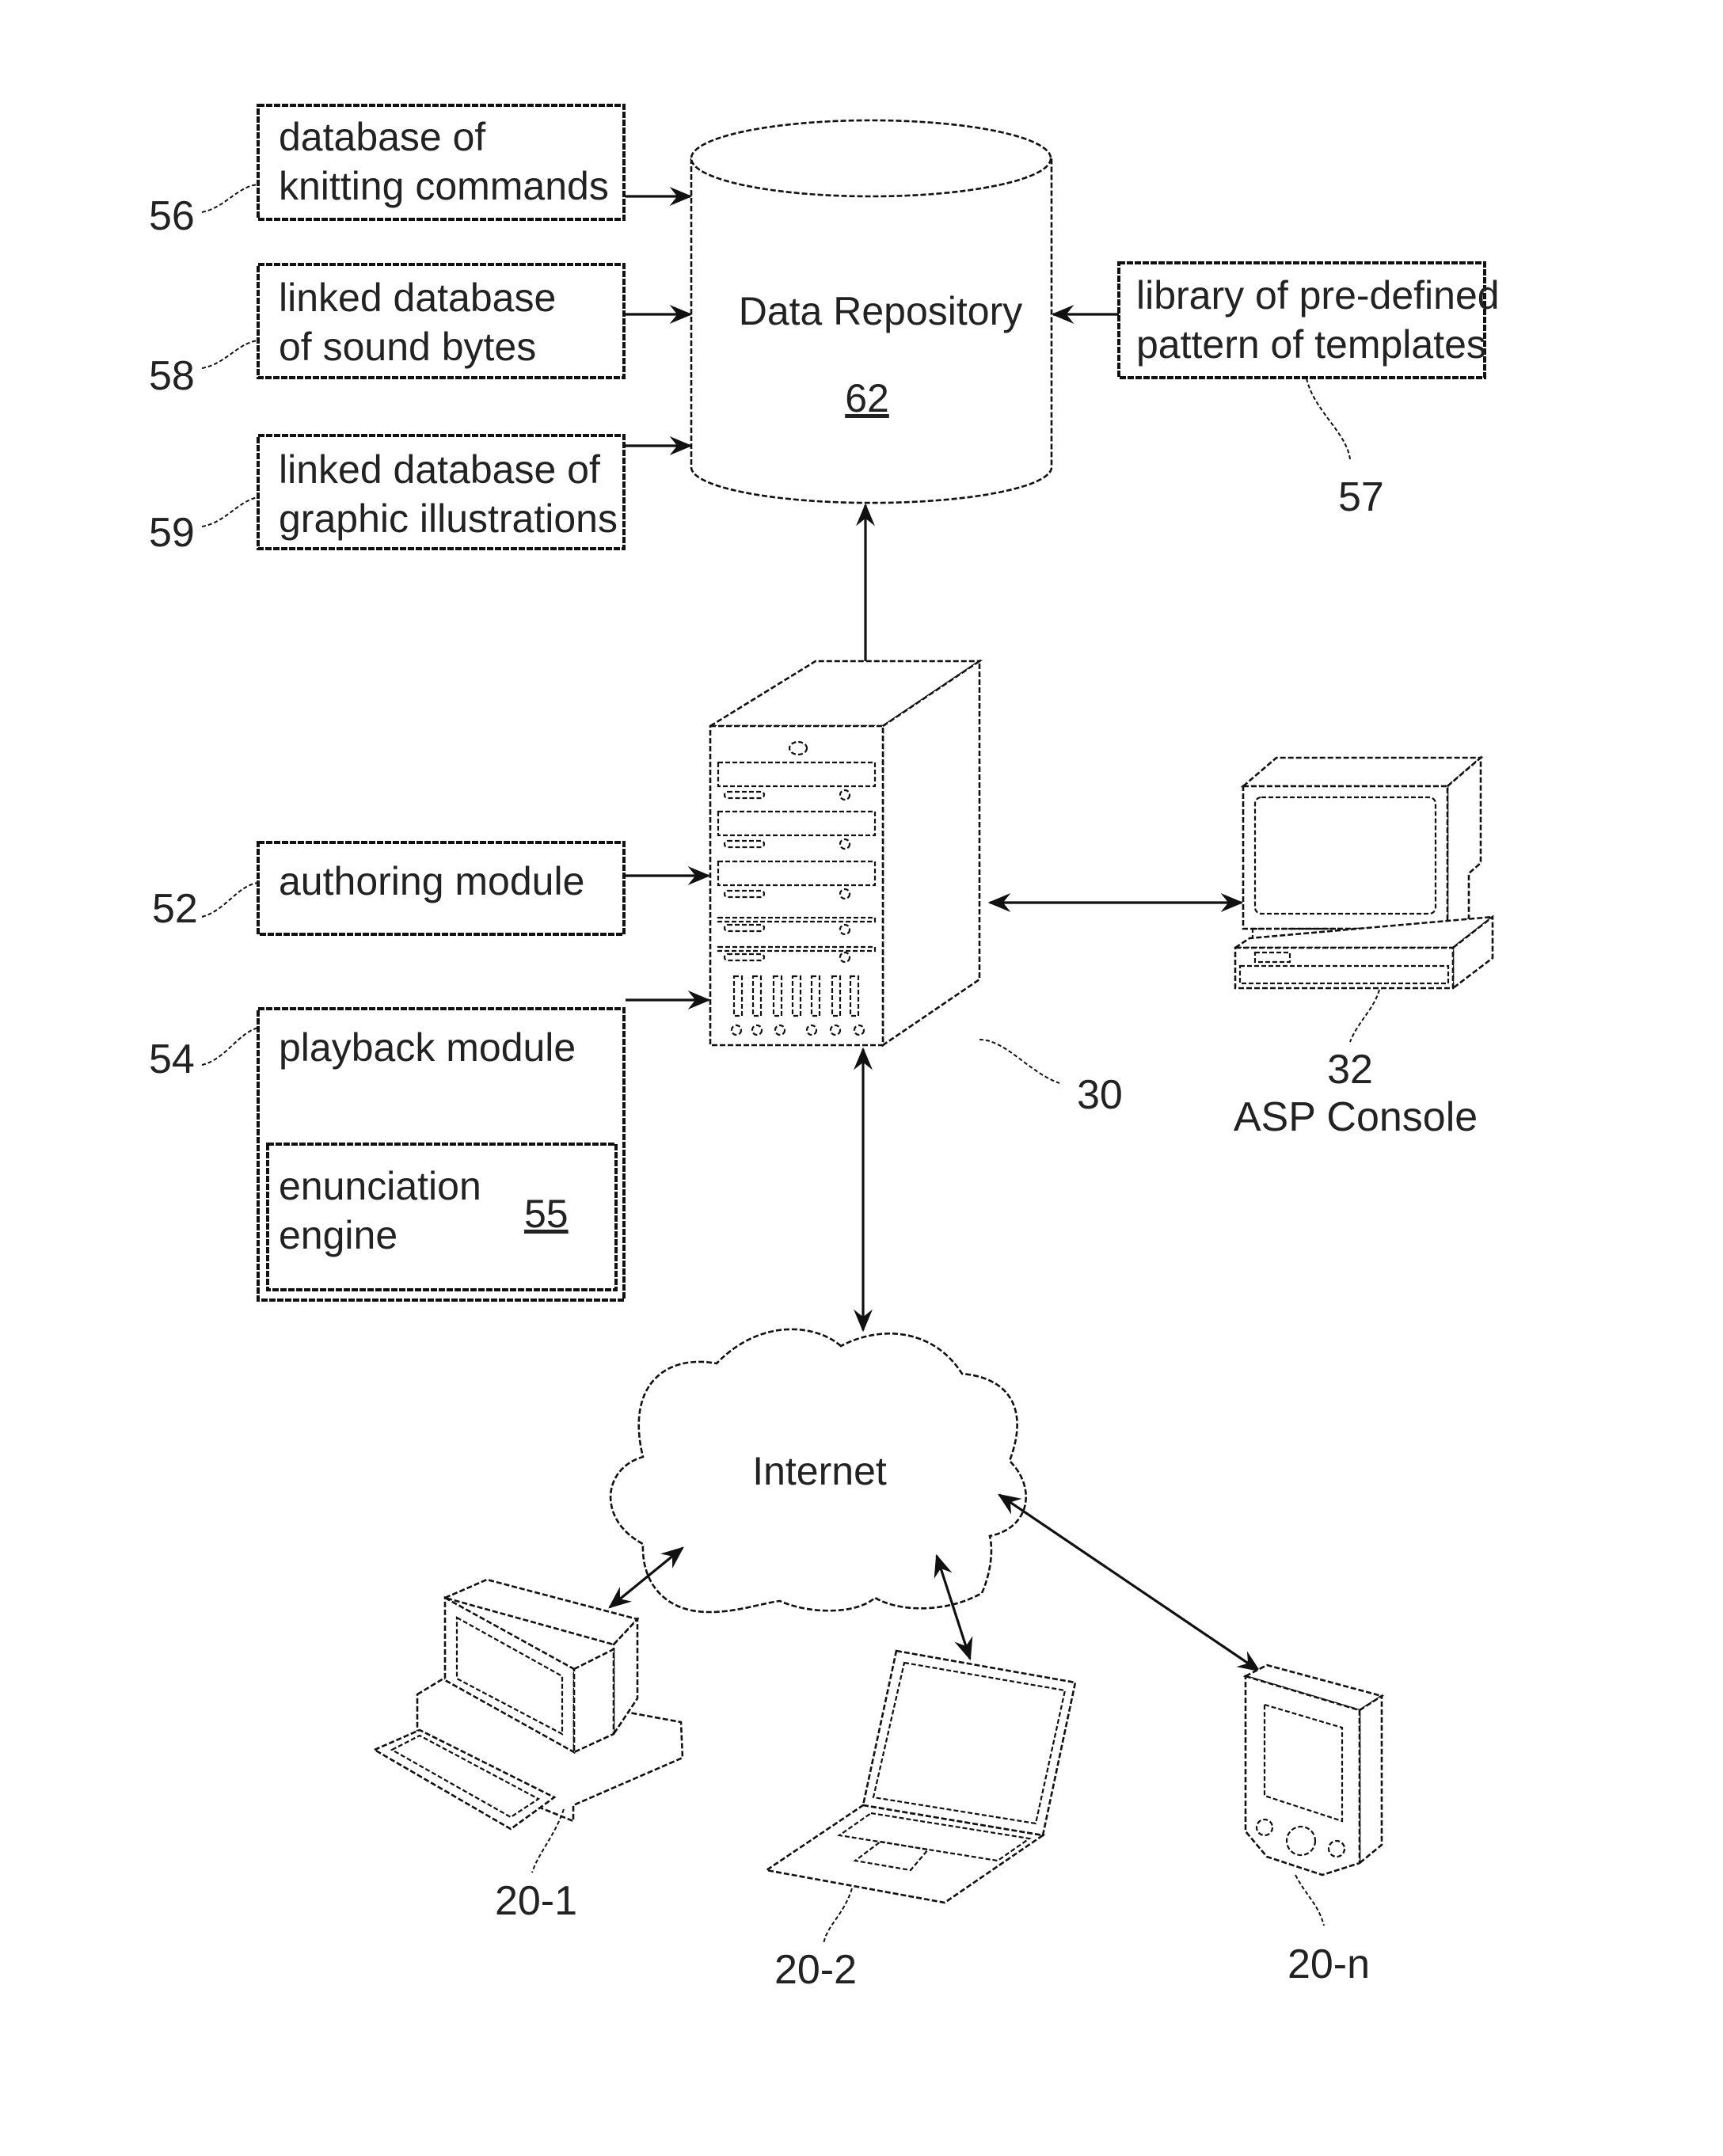  I want to click on console-monitor-front, so click(1345, 857).